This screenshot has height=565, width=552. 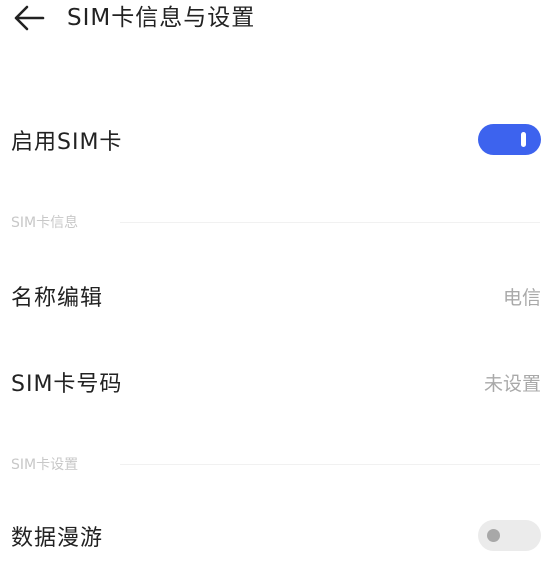 What do you see at coordinates (45, 465) in the screenshot?
I see `section-header-sim-settings: SIM卡设置` at bounding box center [45, 465].